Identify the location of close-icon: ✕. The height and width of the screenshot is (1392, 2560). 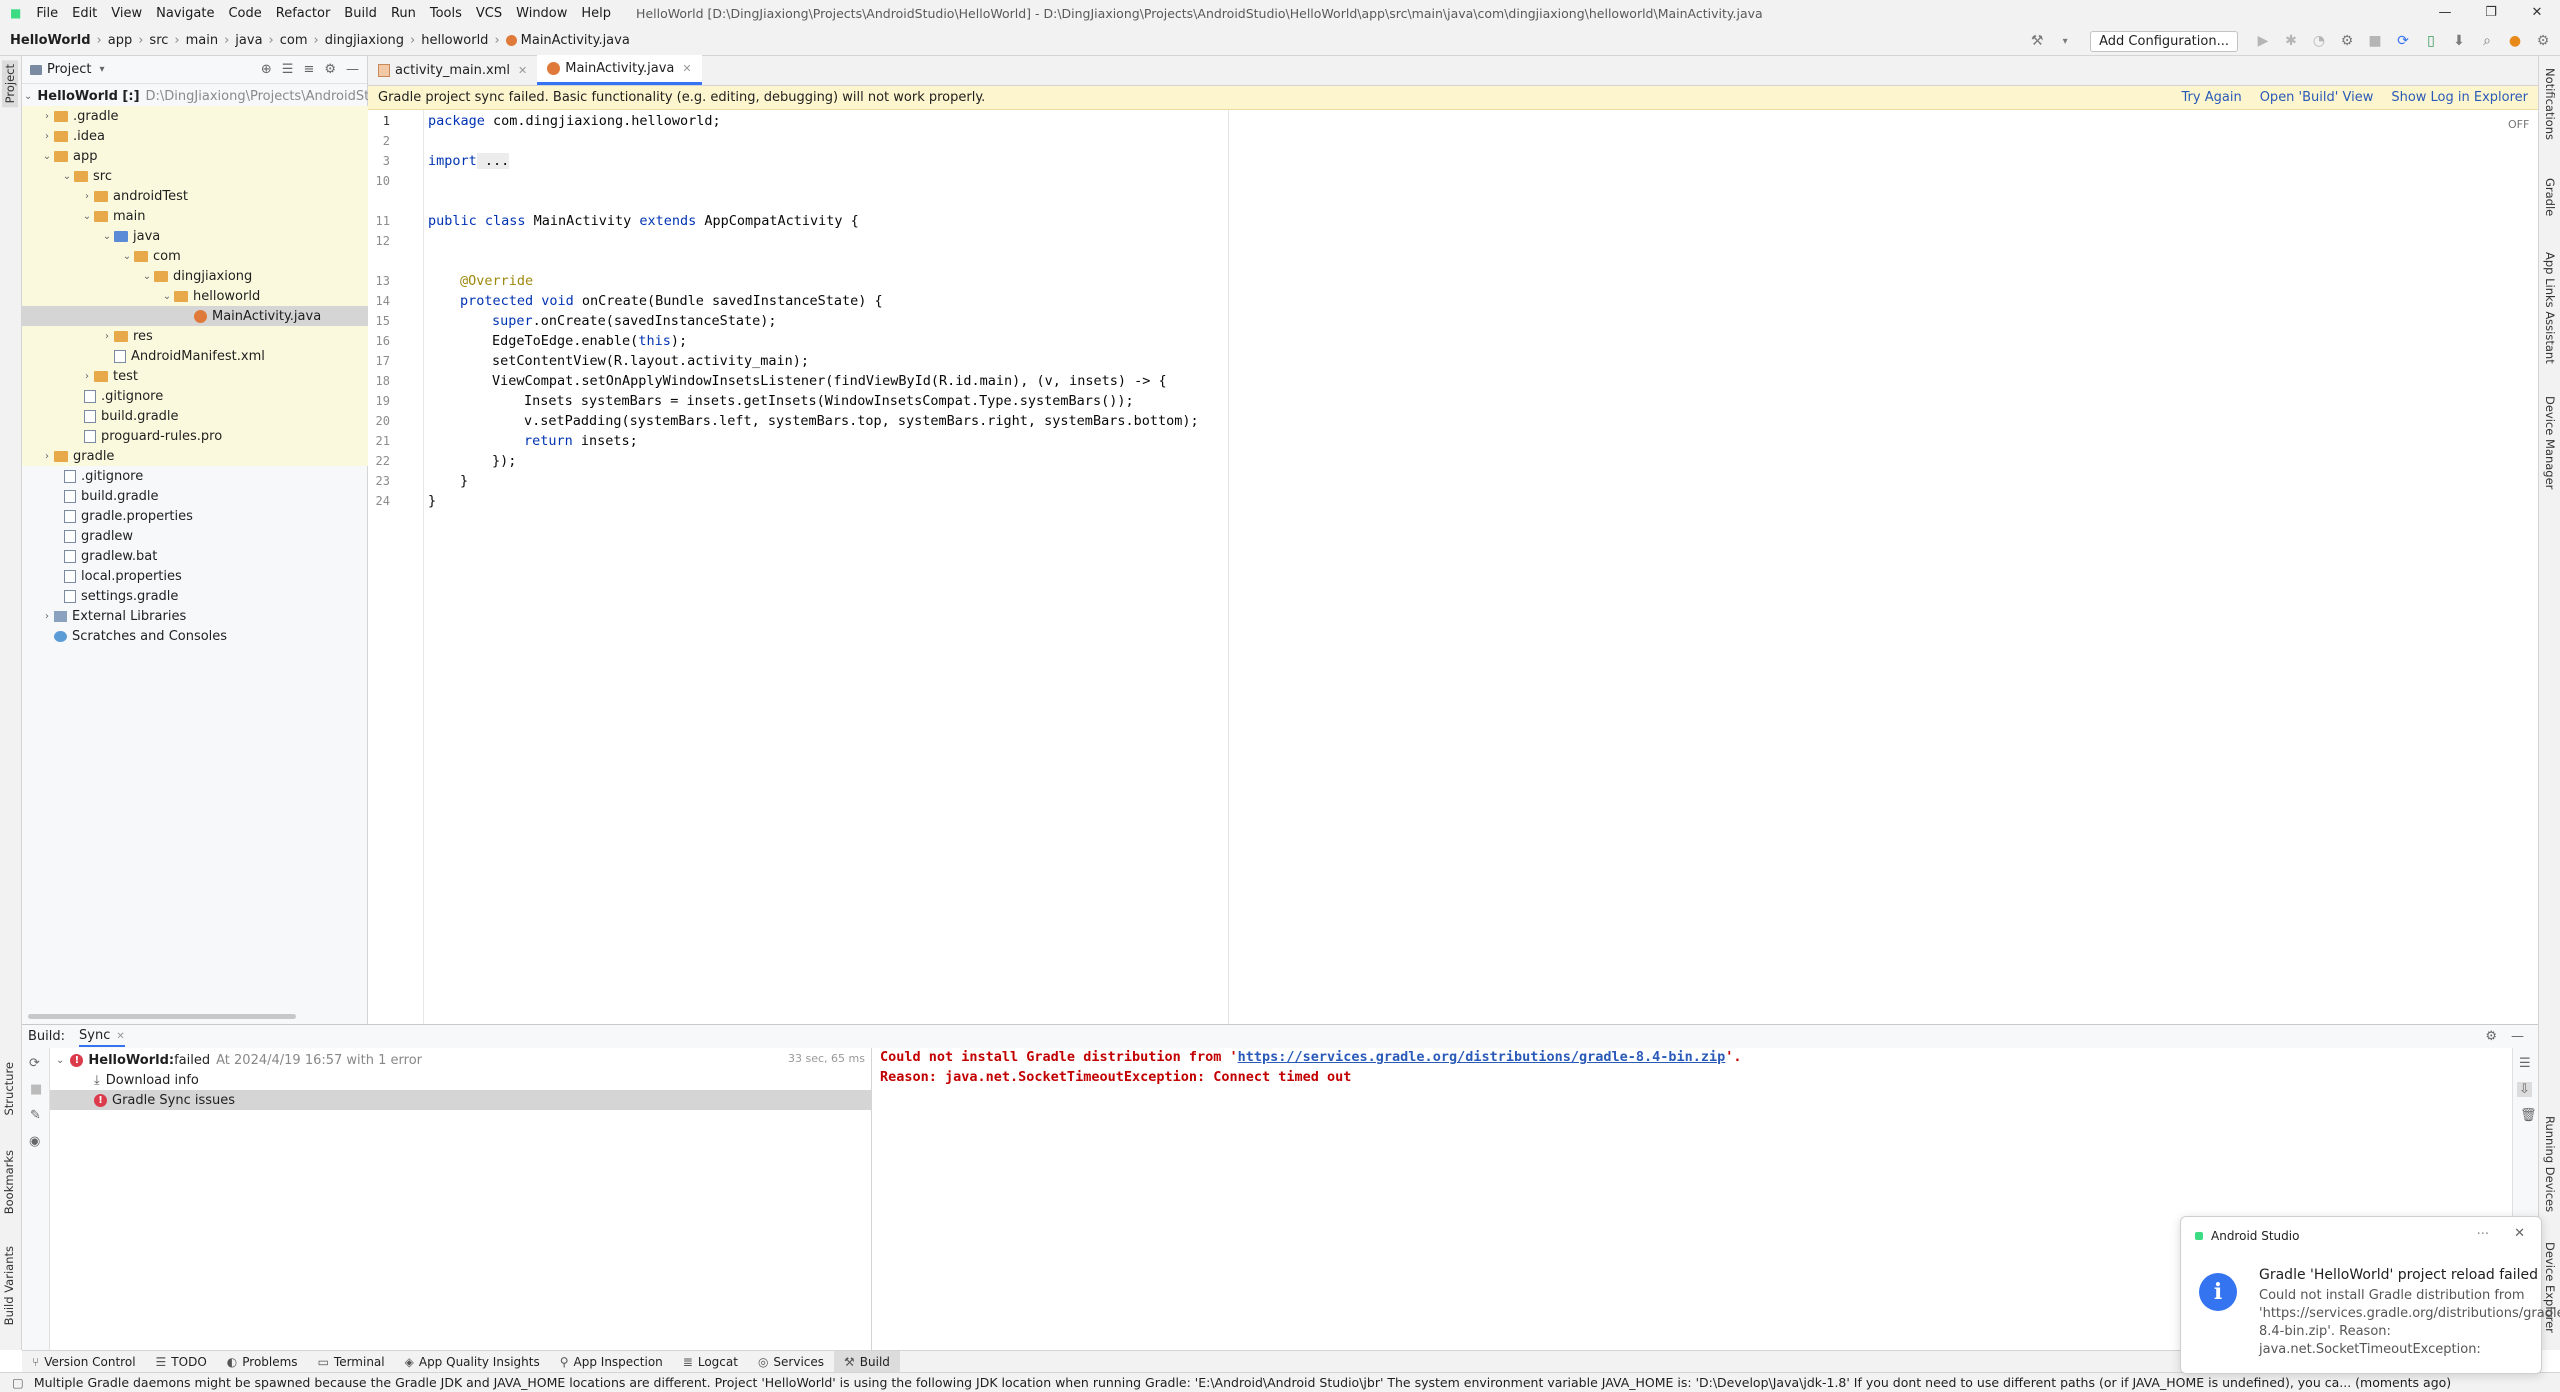
(2519, 1233).